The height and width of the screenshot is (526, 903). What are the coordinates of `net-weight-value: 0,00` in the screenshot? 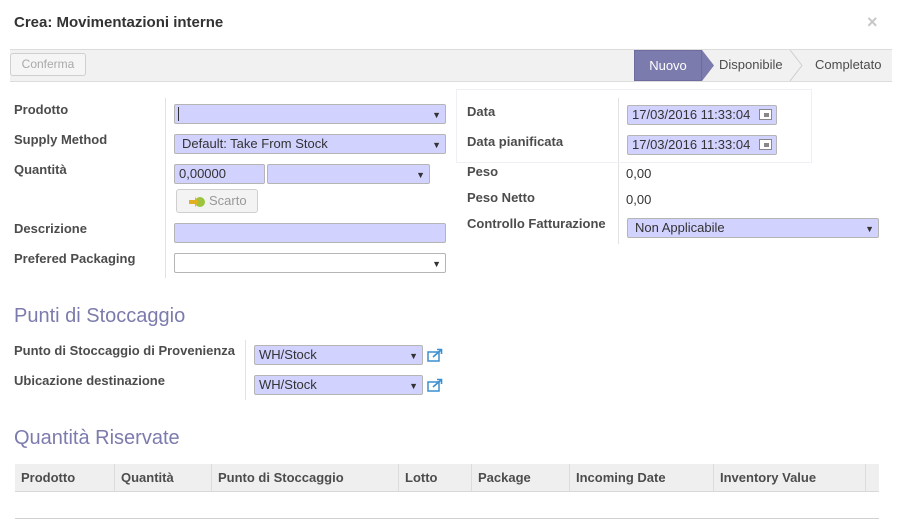 It's located at (639, 199).